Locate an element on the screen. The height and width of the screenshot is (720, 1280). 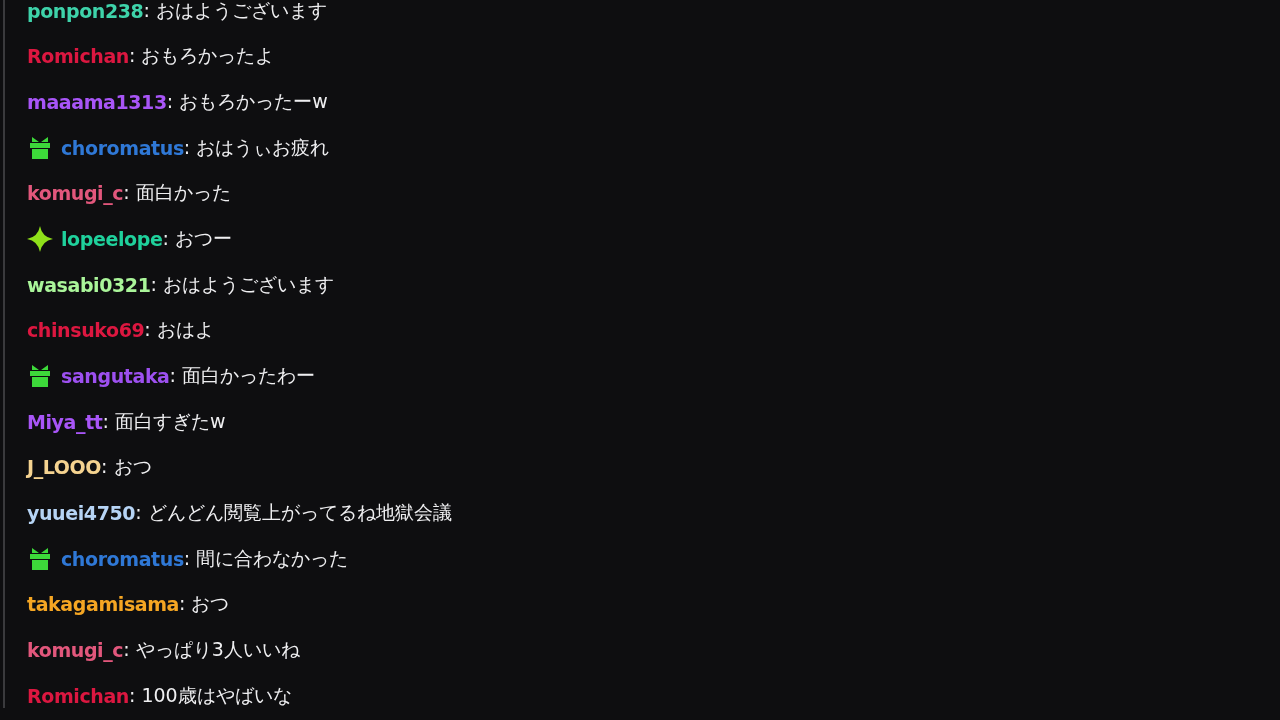
chat-message: : おもろかったーw is located at coordinates (247, 102).